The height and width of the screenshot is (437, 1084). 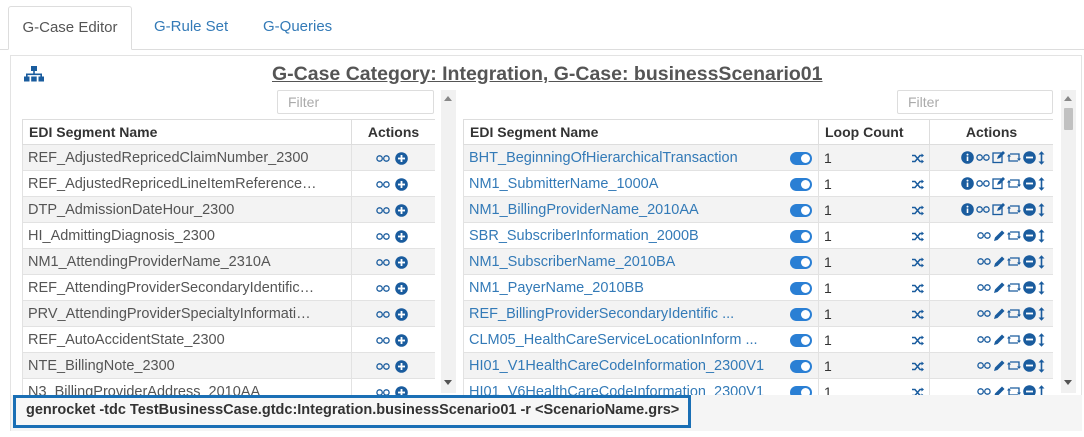 I want to click on sitemap-icon, so click(x=34, y=74).